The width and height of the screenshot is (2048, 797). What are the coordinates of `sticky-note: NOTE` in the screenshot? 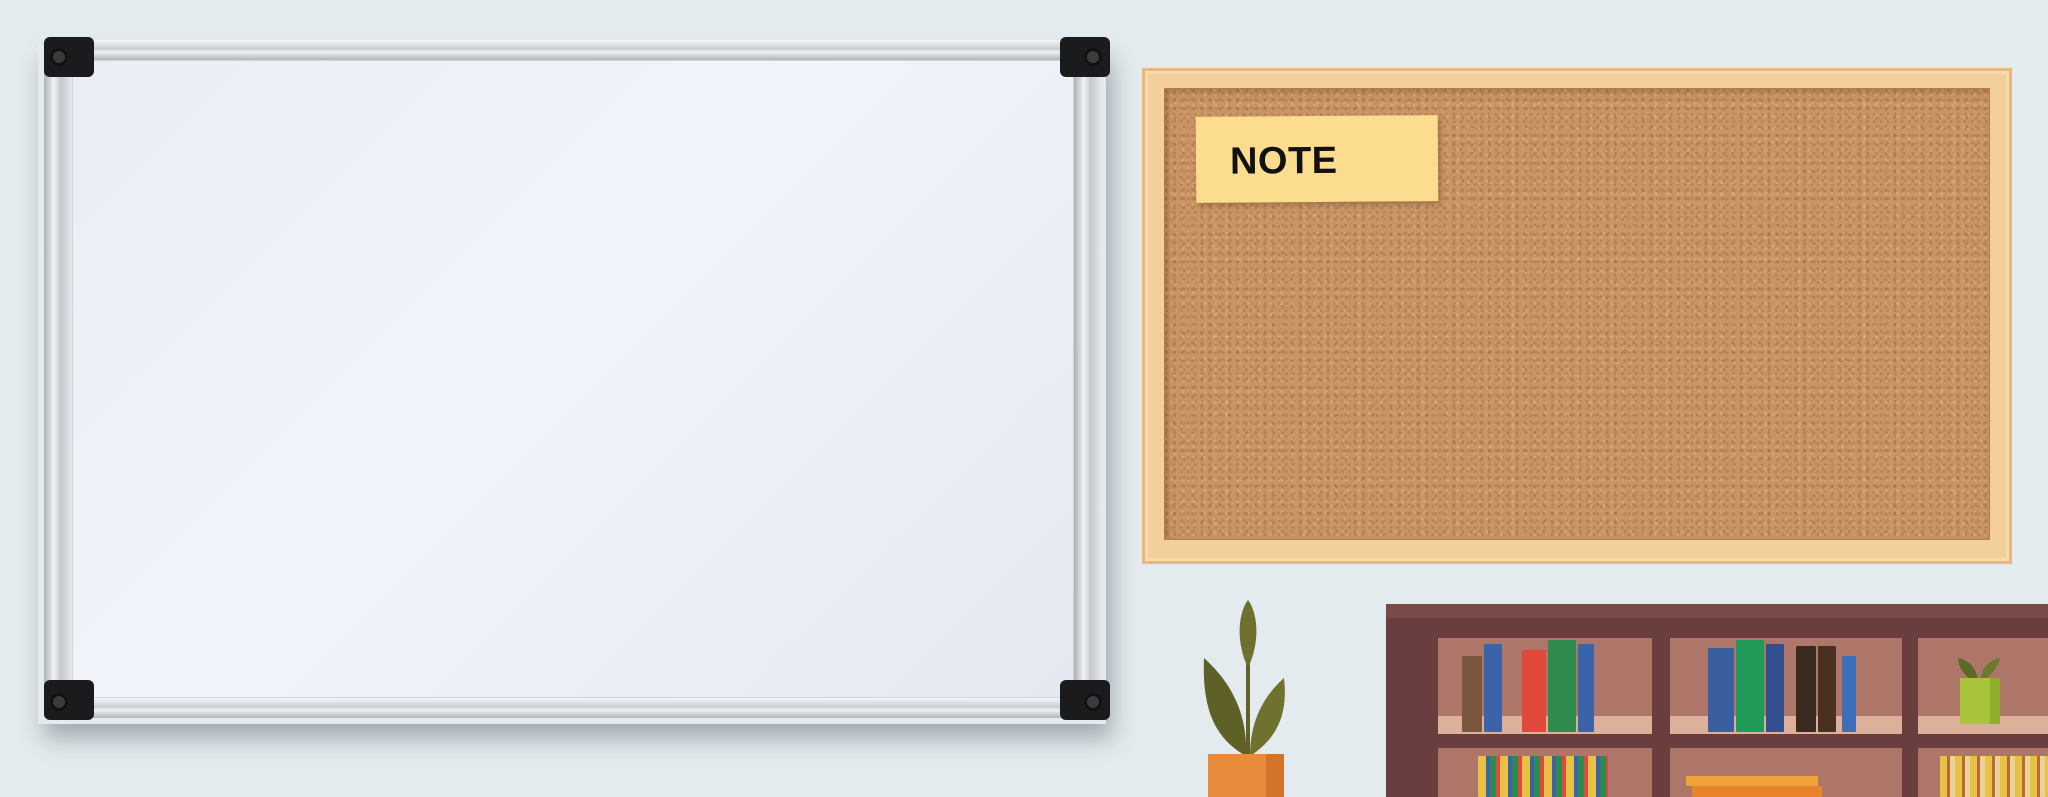 It's located at (1317, 159).